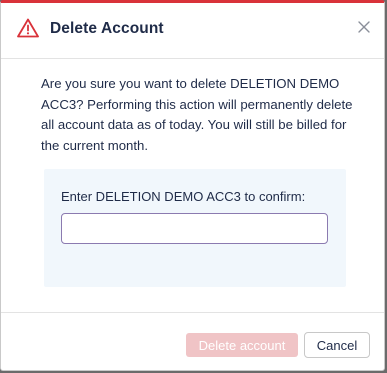 The height and width of the screenshot is (373, 387). What do you see at coordinates (337, 345) in the screenshot?
I see `cancel-button: Cancel` at bounding box center [337, 345].